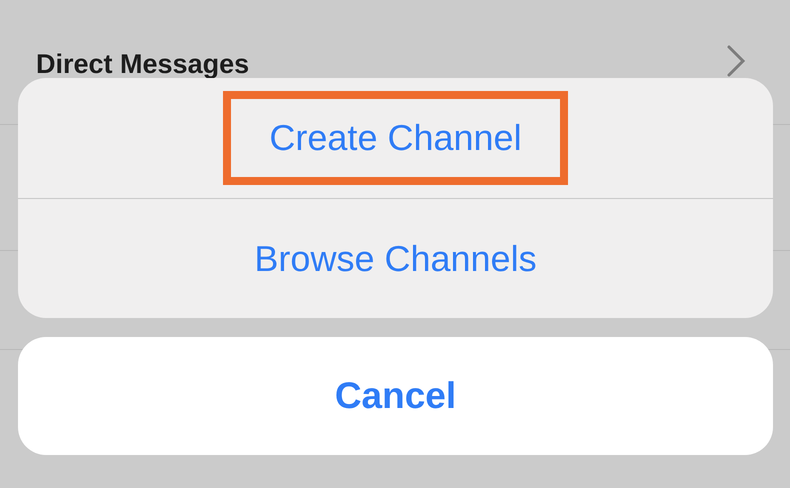 The width and height of the screenshot is (790, 488). What do you see at coordinates (395, 259) in the screenshot?
I see `action-button: Browse Channels` at bounding box center [395, 259].